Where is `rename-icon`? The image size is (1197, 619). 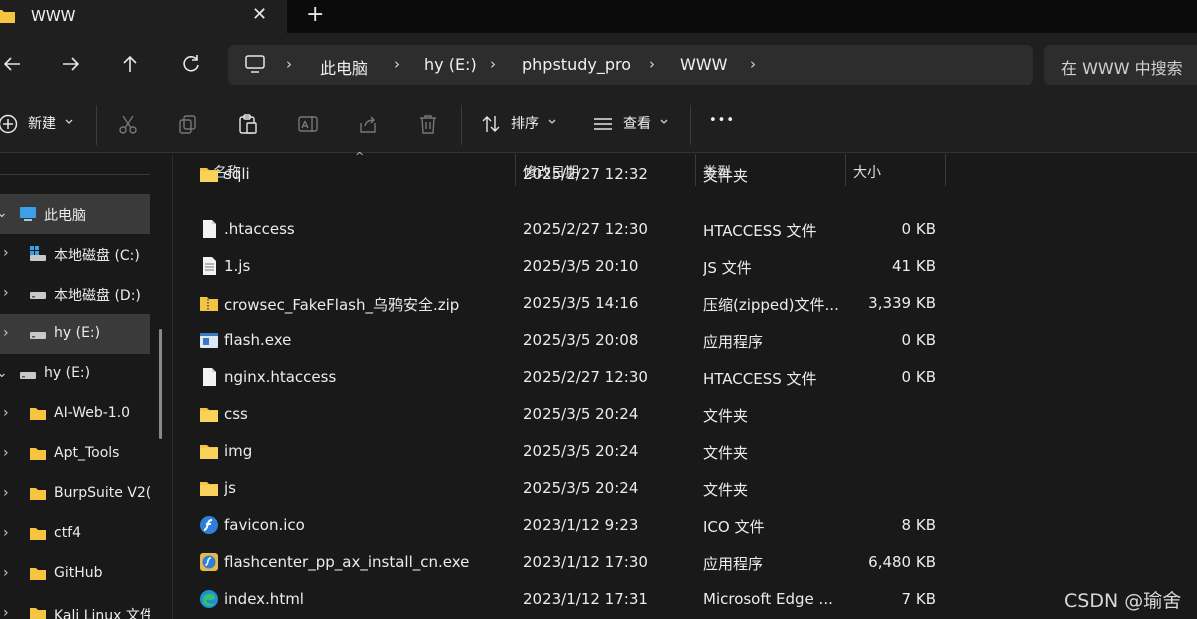 rename-icon is located at coordinates (308, 124).